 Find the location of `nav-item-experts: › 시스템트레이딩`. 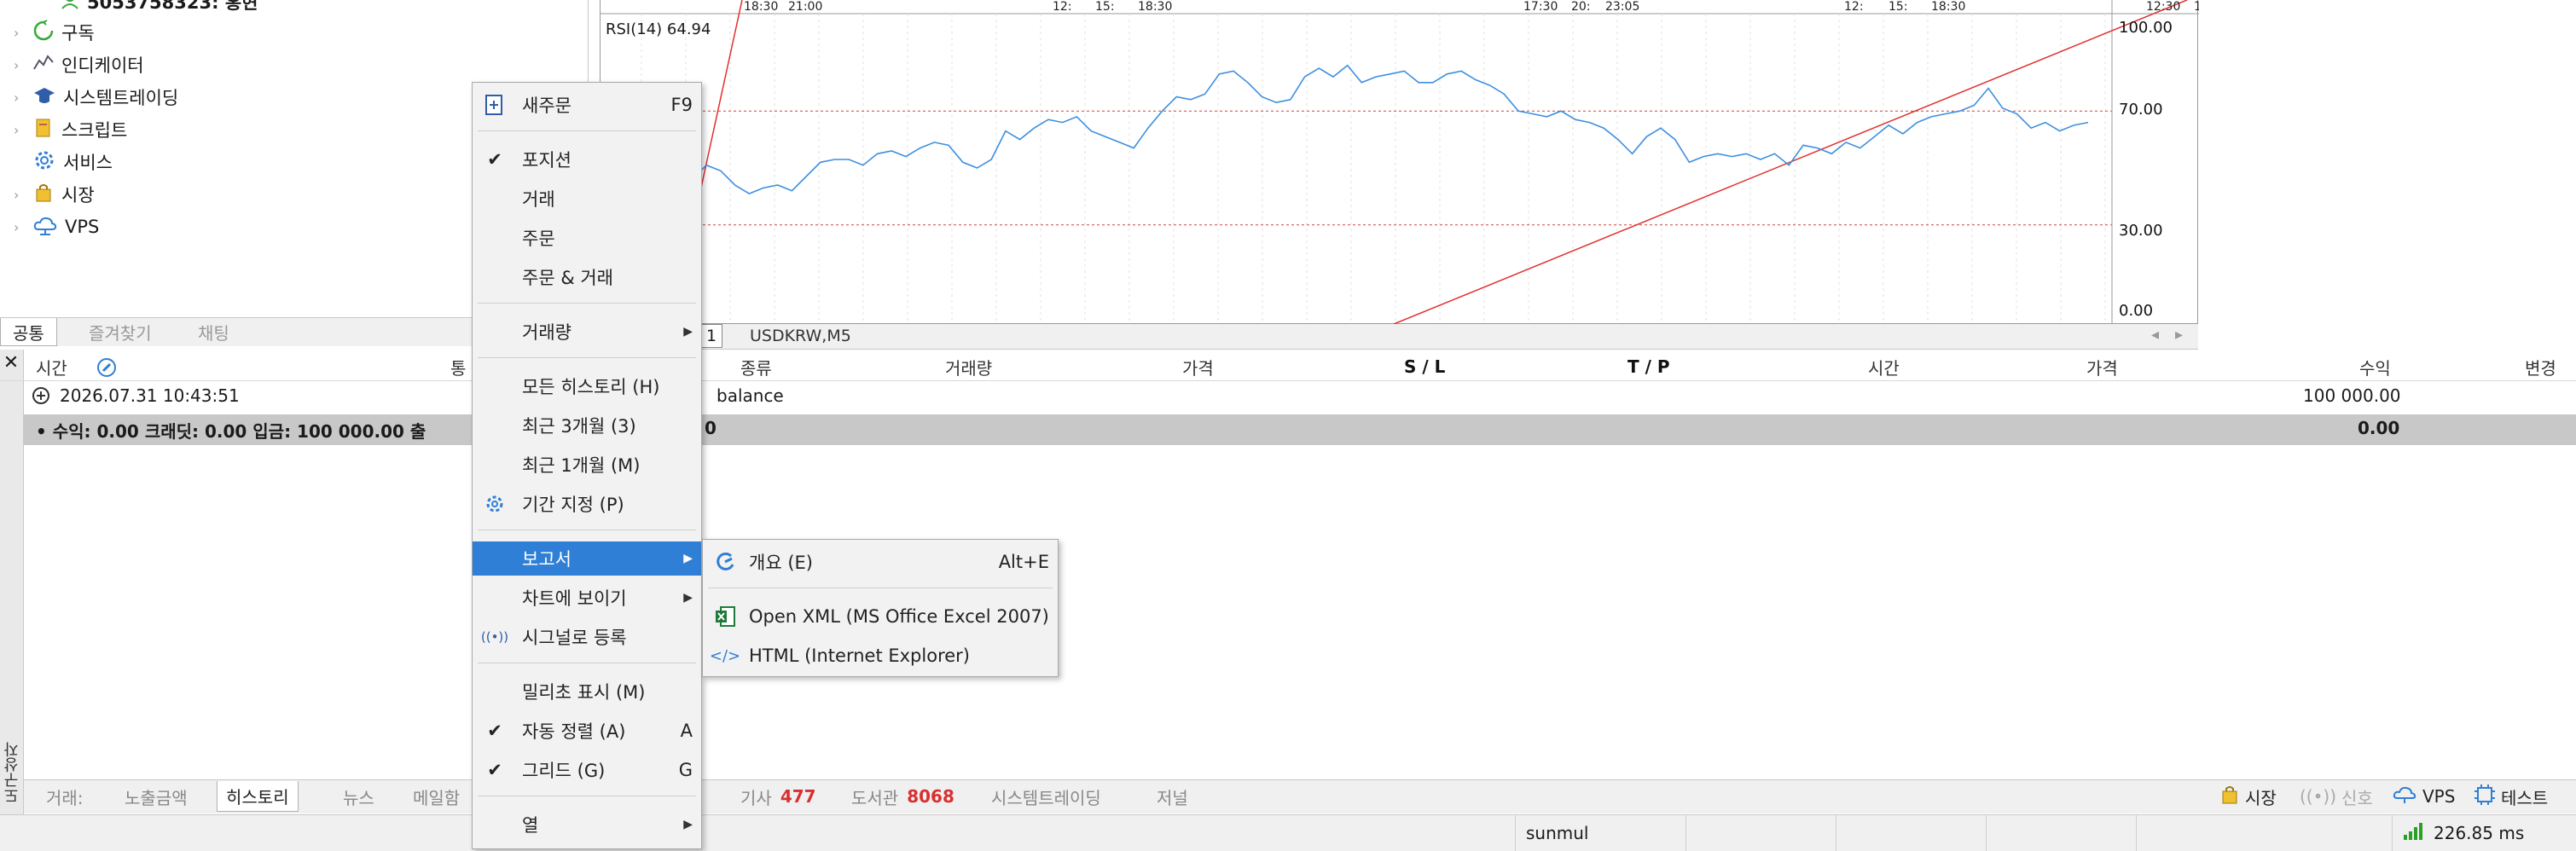

nav-item-experts: › 시스템트레이딩 is located at coordinates (96, 97).